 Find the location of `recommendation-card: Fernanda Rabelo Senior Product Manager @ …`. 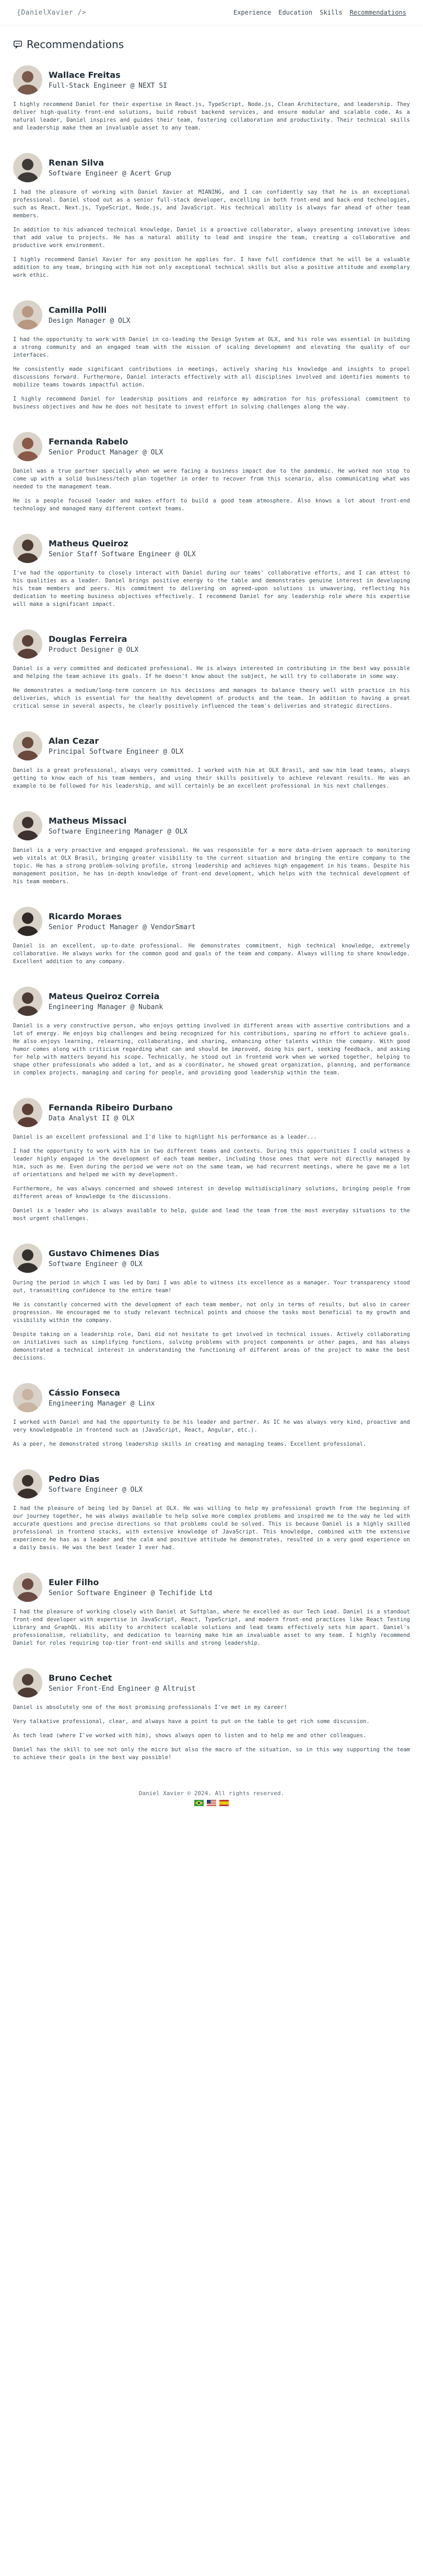

recommendation-card: Fernanda Rabelo Senior Product Manager @ … is located at coordinates (211, 472).